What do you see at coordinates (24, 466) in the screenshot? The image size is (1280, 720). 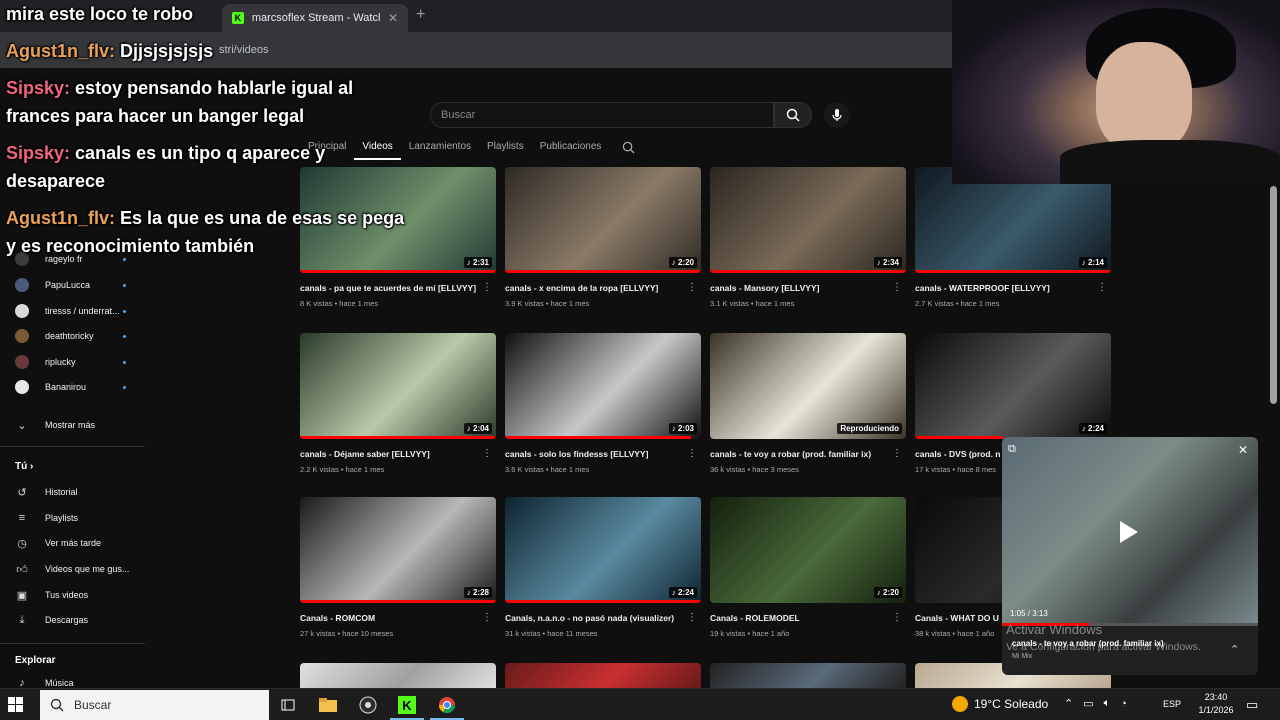 I see `section-you: Tú ›` at bounding box center [24, 466].